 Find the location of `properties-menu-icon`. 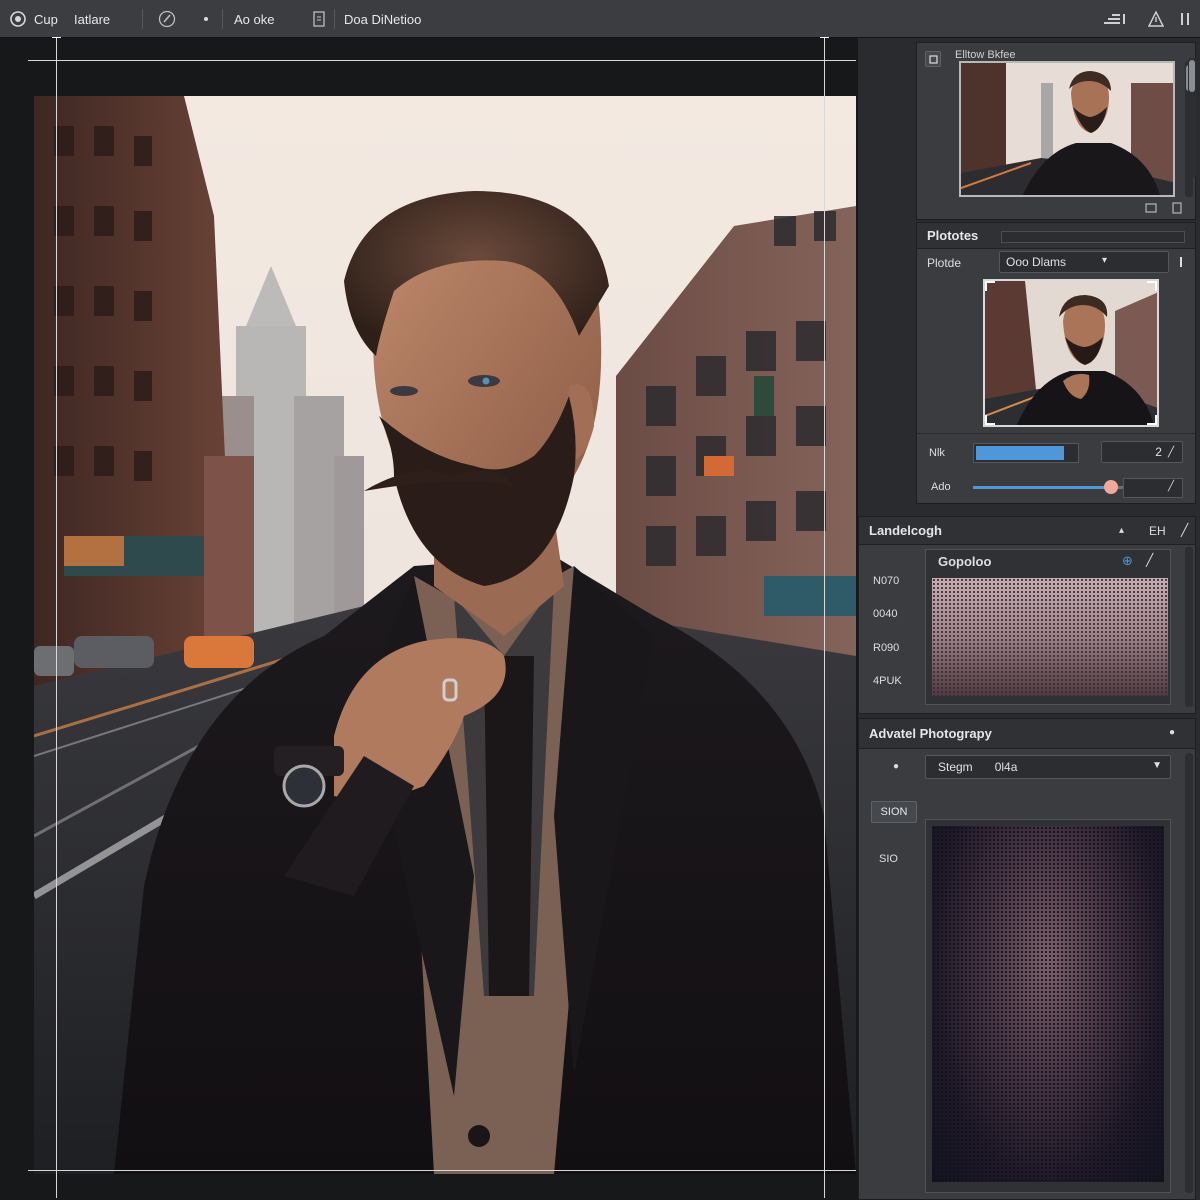

properties-menu-icon is located at coordinates (1181, 262).